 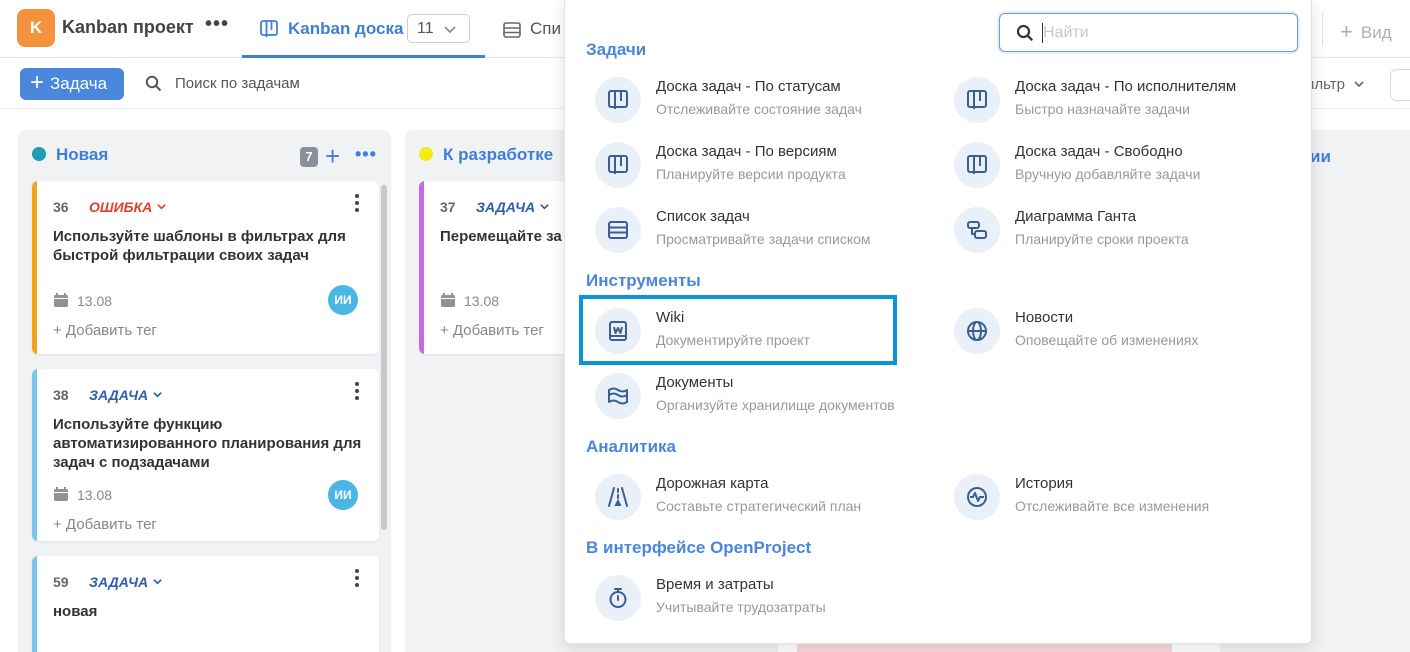 What do you see at coordinates (486, 155) in the screenshot?
I see `column-title: К разработке` at bounding box center [486, 155].